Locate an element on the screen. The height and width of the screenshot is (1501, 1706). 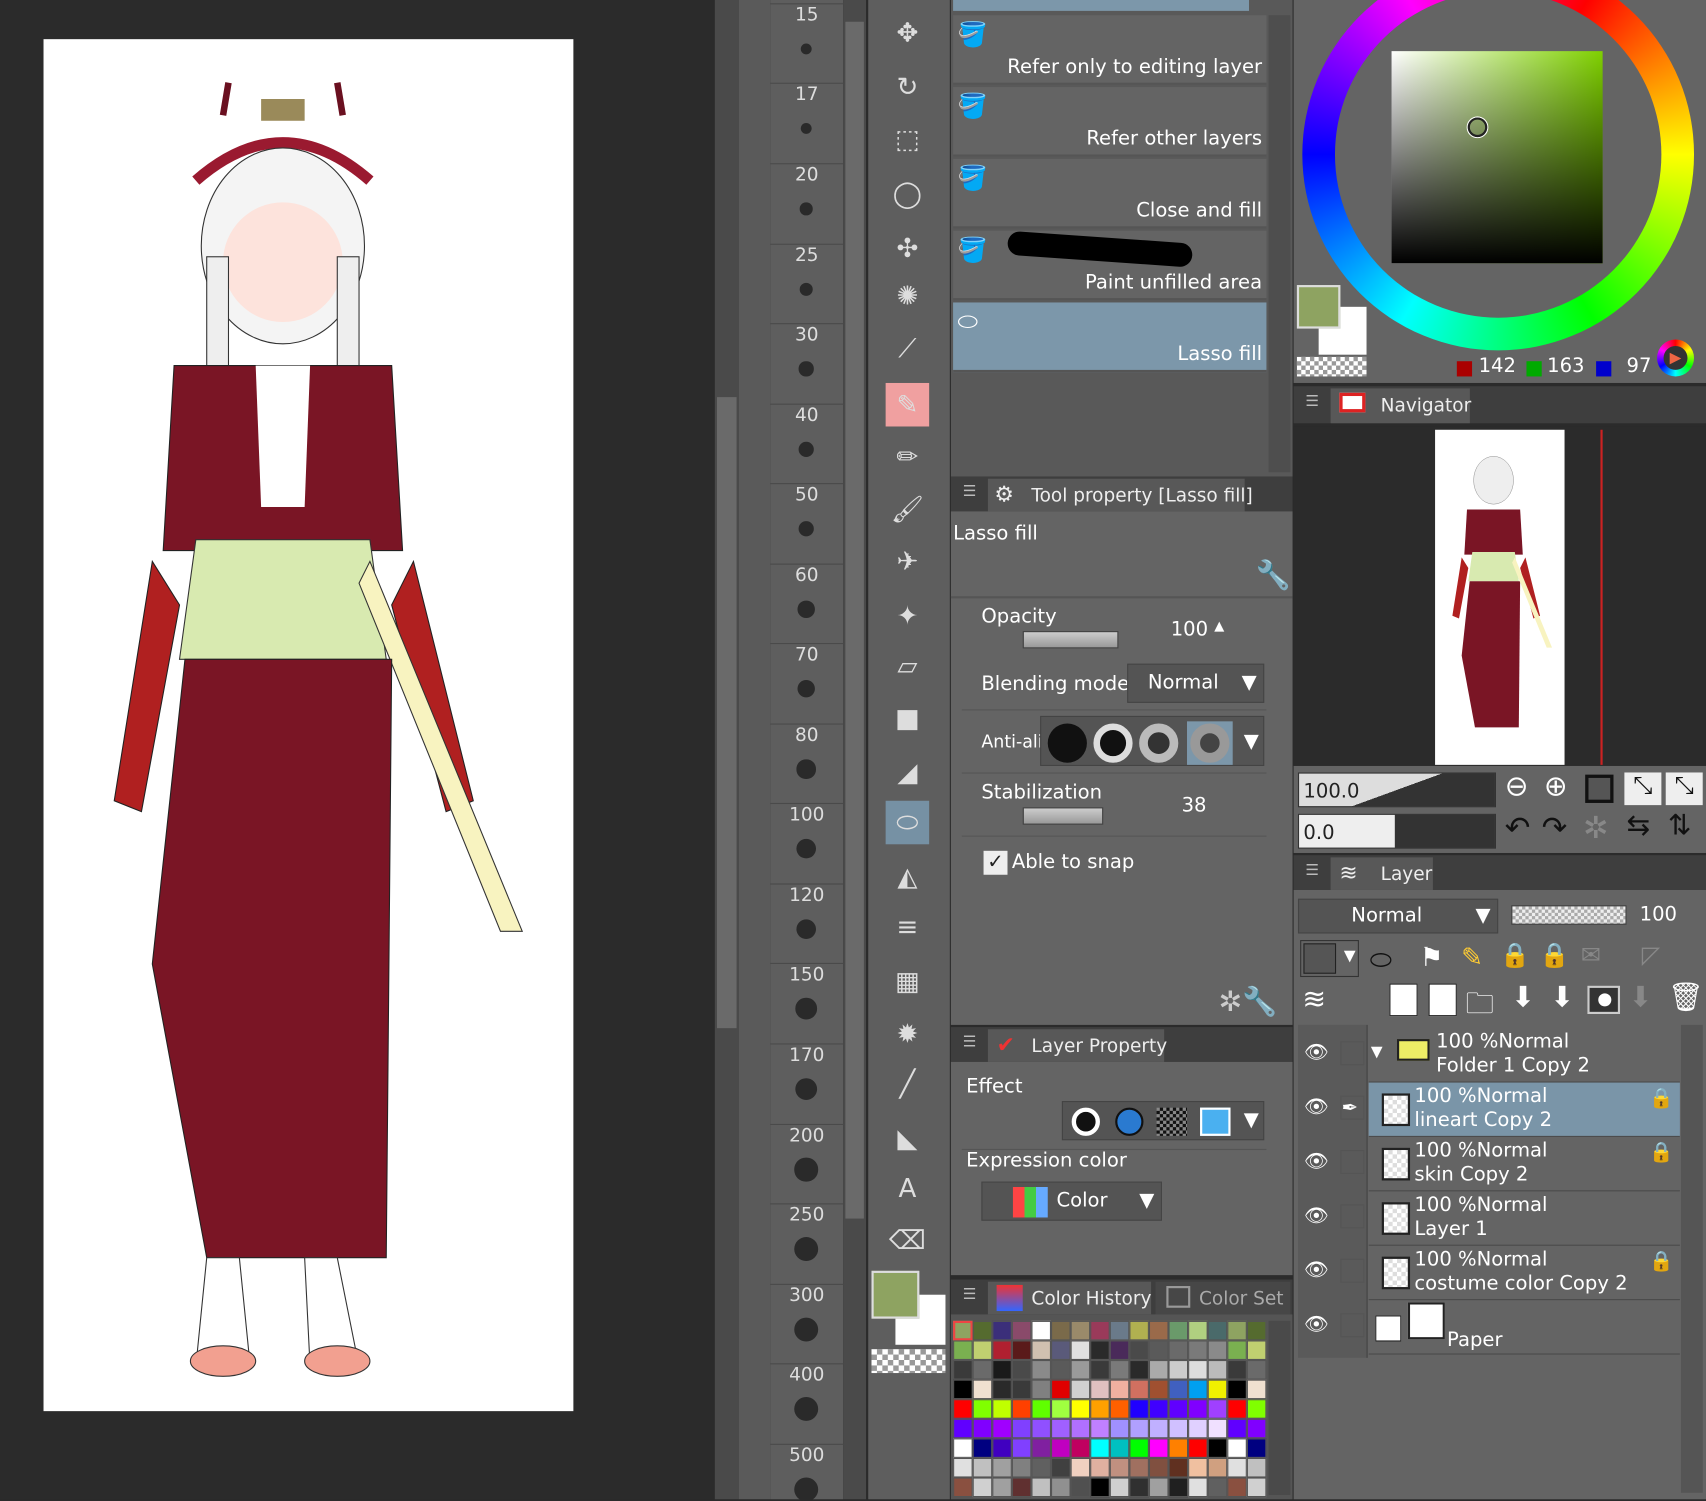
new-folder-icon: 🗀 is located at coordinates (1480, 1008).